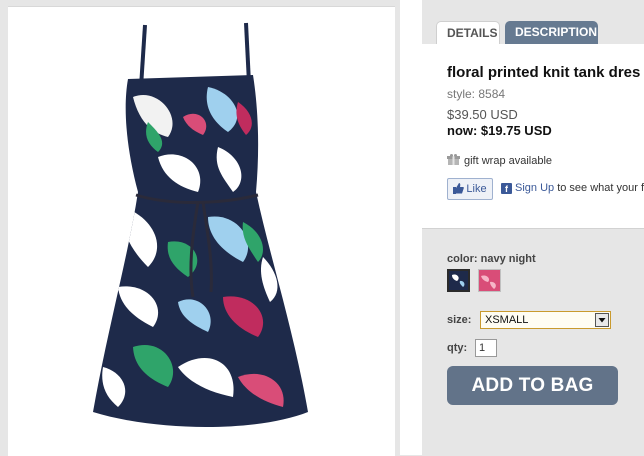 The height and width of the screenshot is (456, 644). What do you see at coordinates (499, 130) in the screenshot?
I see `sale-price: now: $19.75 USD` at bounding box center [499, 130].